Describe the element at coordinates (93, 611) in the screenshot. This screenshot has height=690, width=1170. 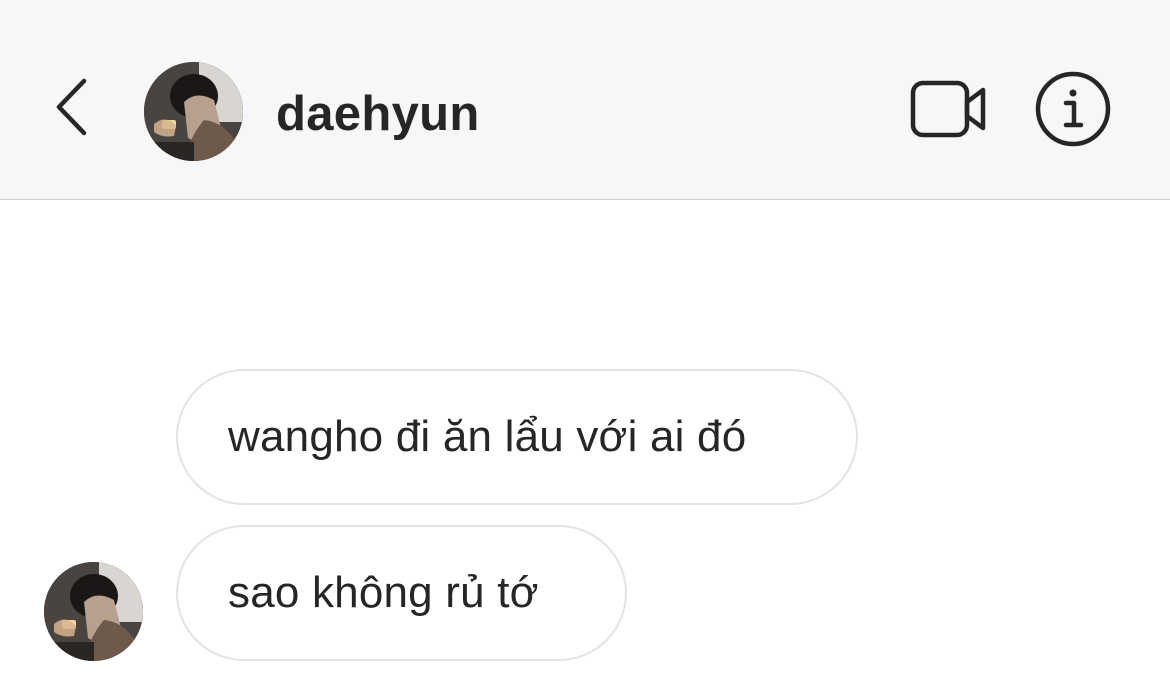
I see `sender-avatar` at that location.